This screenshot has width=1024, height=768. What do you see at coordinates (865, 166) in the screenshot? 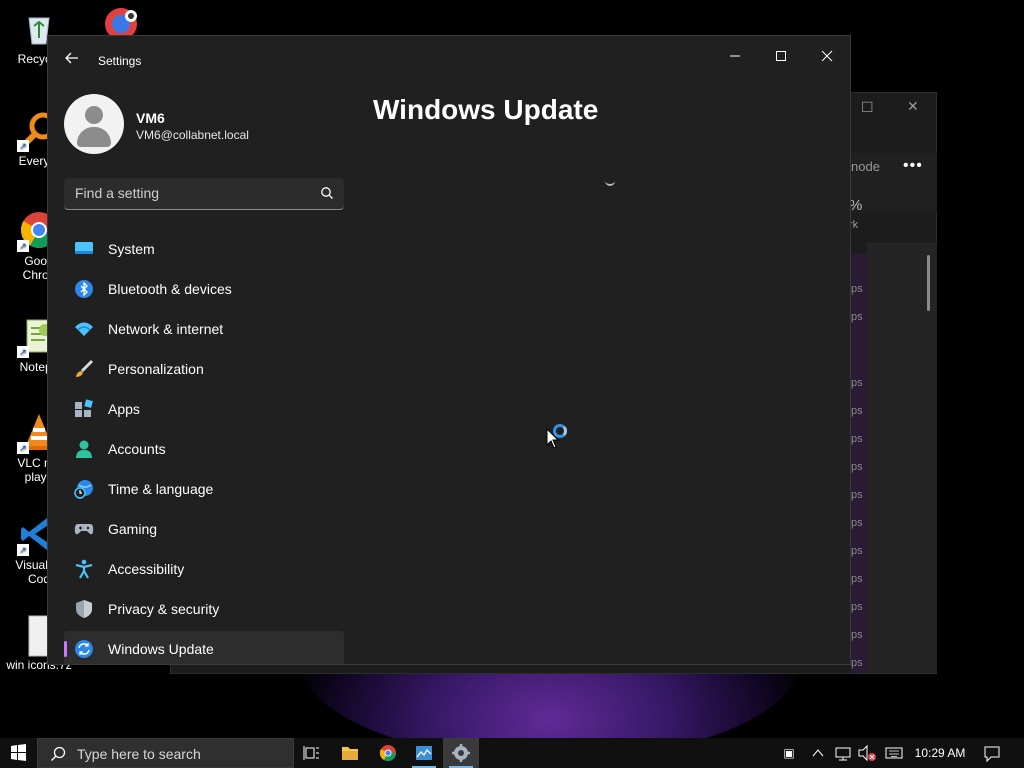
I see `background-toolbar-text: node` at bounding box center [865, 166].